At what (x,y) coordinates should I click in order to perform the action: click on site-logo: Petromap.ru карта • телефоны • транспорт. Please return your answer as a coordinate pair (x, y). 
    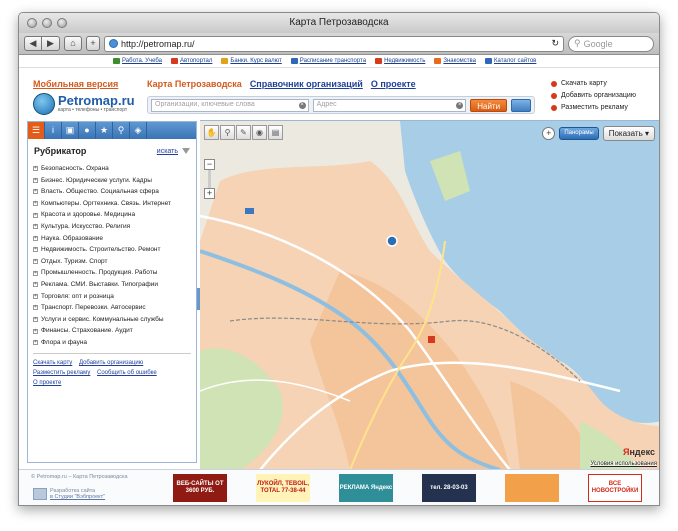
    Looking at the image, I should click on (84, 104).